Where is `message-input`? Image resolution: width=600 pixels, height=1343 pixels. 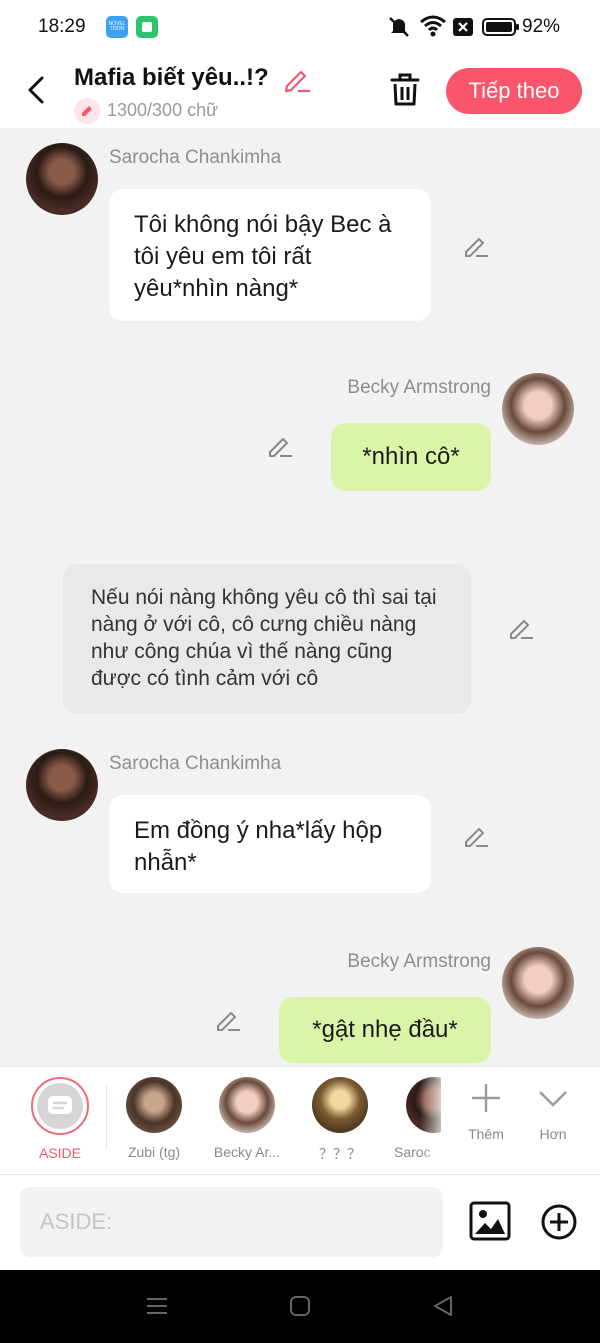
message-input is located at coordinates (231, 1222).